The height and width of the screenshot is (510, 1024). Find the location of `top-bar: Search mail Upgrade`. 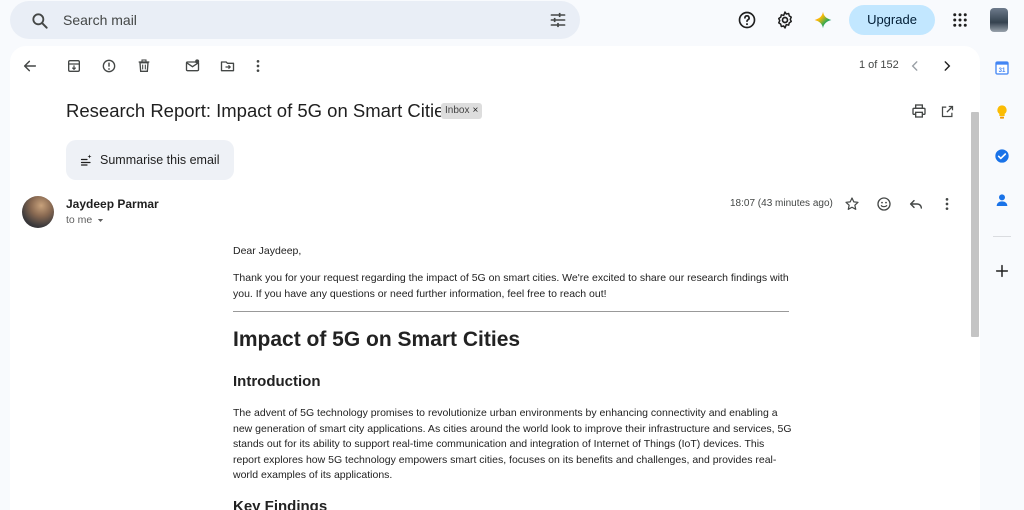

top-bar: Search mail Upgrade is located at coordinates (512, 20).